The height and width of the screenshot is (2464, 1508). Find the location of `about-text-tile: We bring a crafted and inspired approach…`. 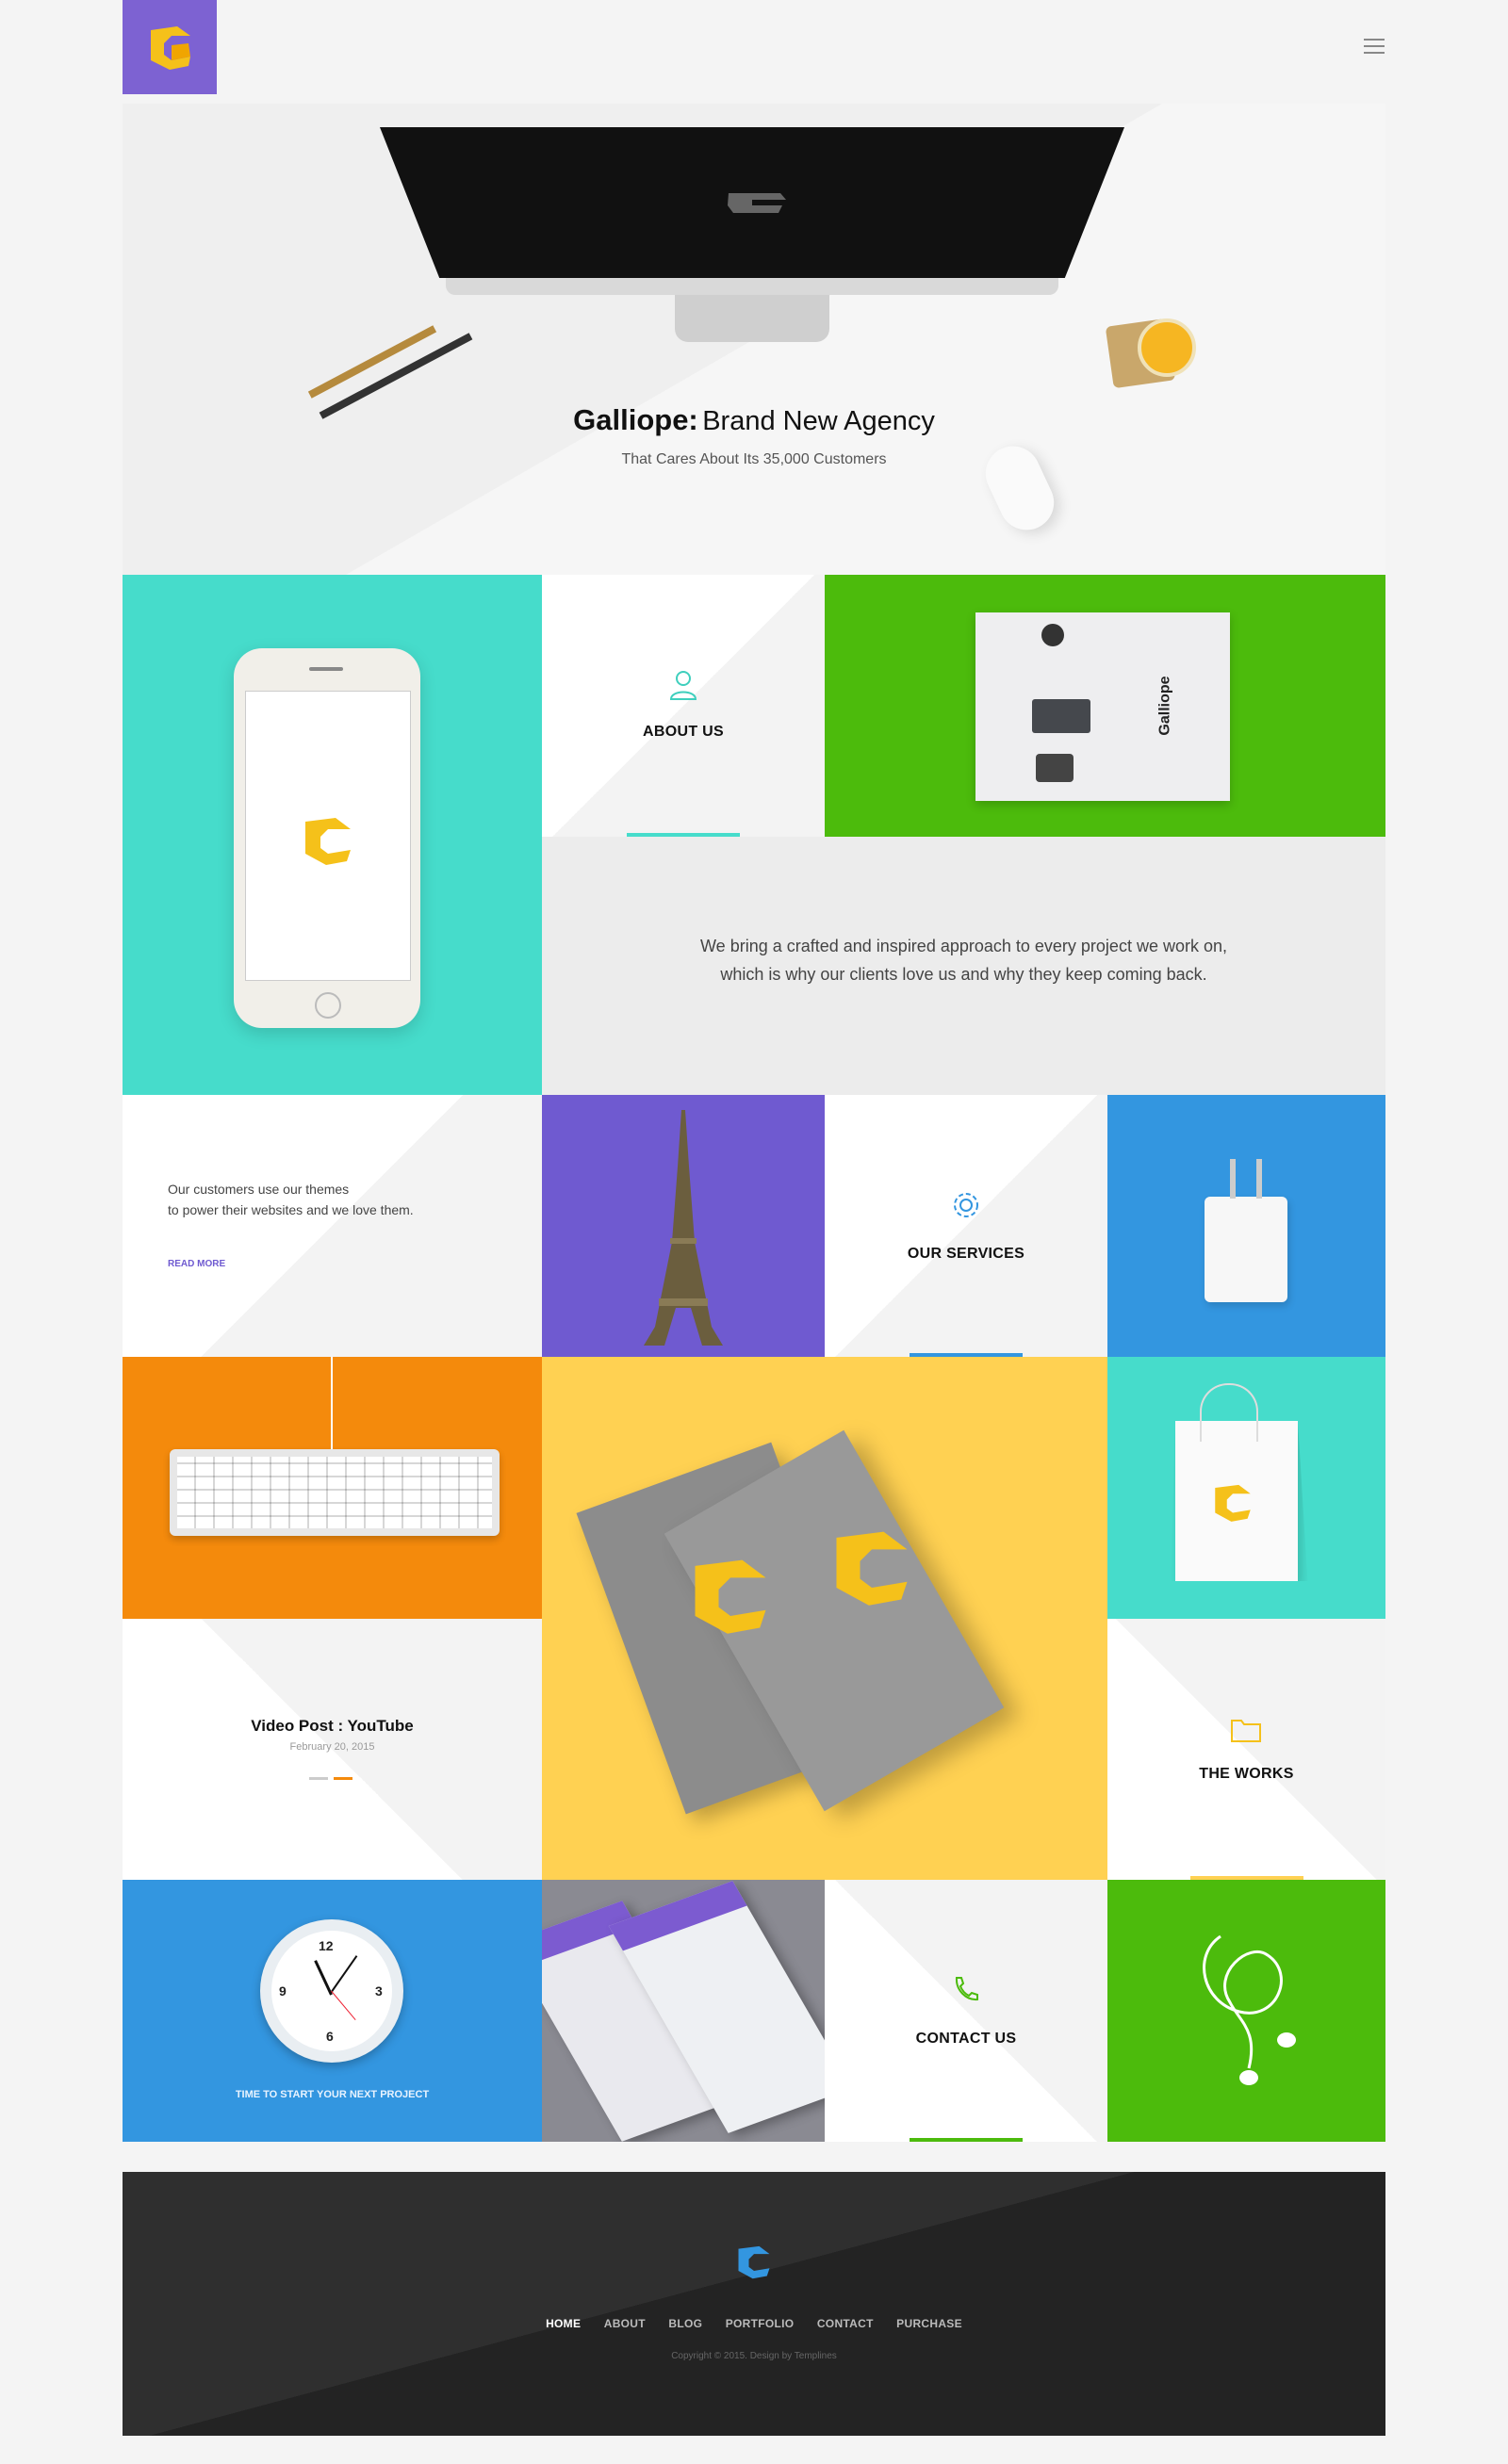

about-text-tile: We bring a crafted and inspired approach… is located at coordinates (964, 966).